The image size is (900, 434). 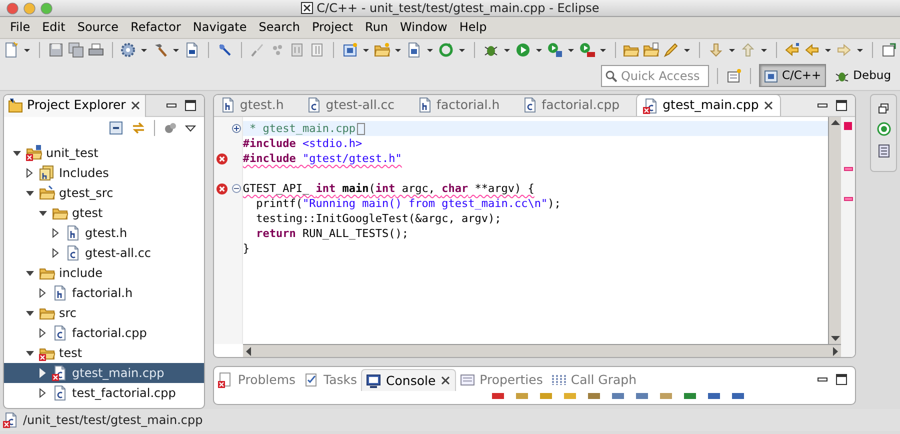 I want to click on panel-tab: Properties, so click(x=501, y=380).